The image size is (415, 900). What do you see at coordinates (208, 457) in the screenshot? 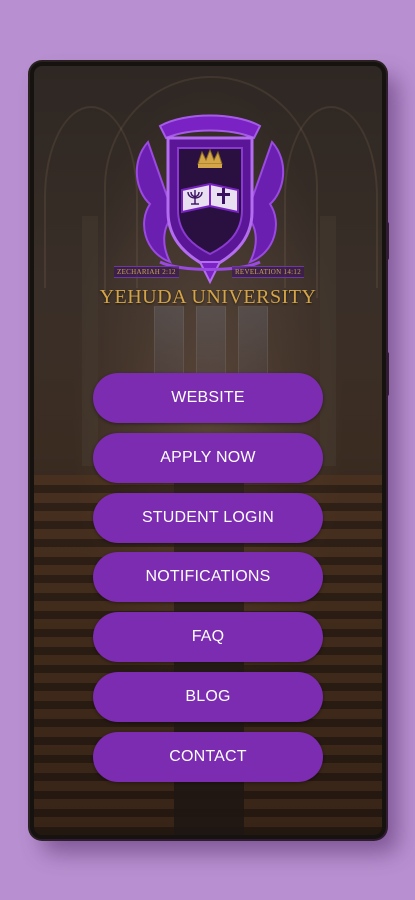
I see `apply-now-button: APPLY NOW` at bounding box center [208, 457].